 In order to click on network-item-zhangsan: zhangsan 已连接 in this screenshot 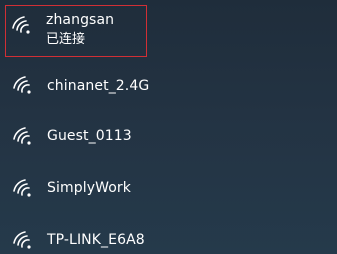, I will do `click(76, 31)`.